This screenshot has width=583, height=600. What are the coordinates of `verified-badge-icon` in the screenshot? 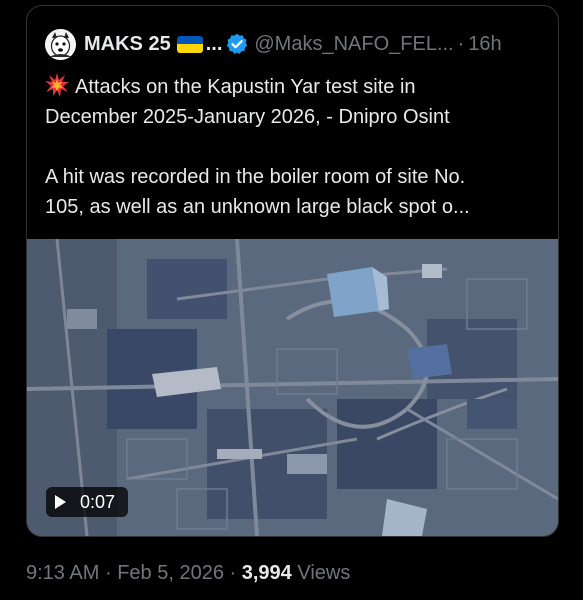 It's located at (237, 43).